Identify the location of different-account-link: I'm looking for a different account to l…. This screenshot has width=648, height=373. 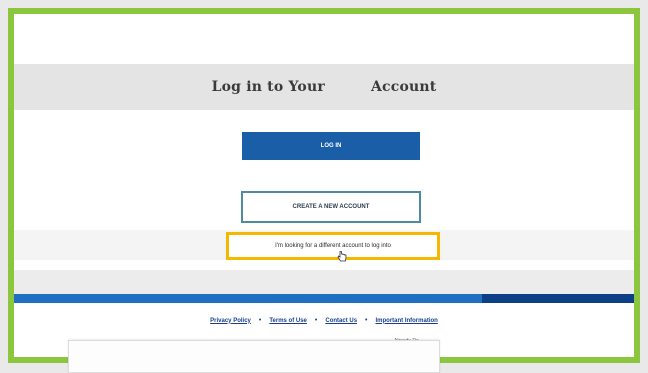
(333, 246).